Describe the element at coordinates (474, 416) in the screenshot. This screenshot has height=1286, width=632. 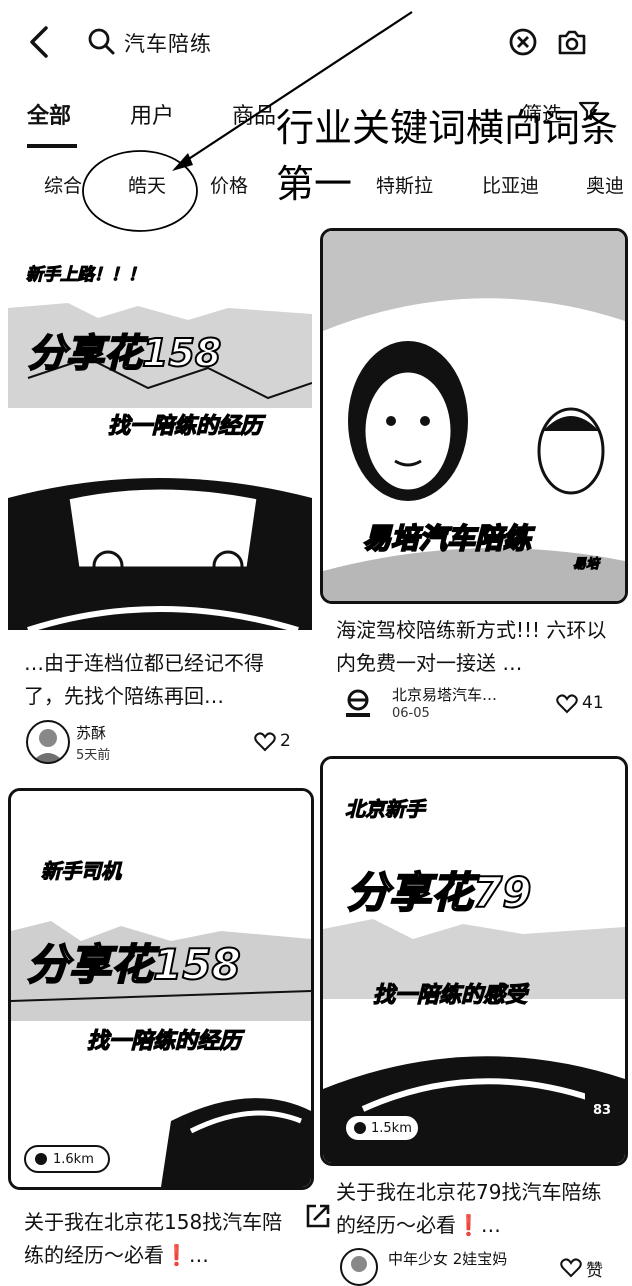
I see `post-card-image: 易培汽车陪练 易培` at that location.